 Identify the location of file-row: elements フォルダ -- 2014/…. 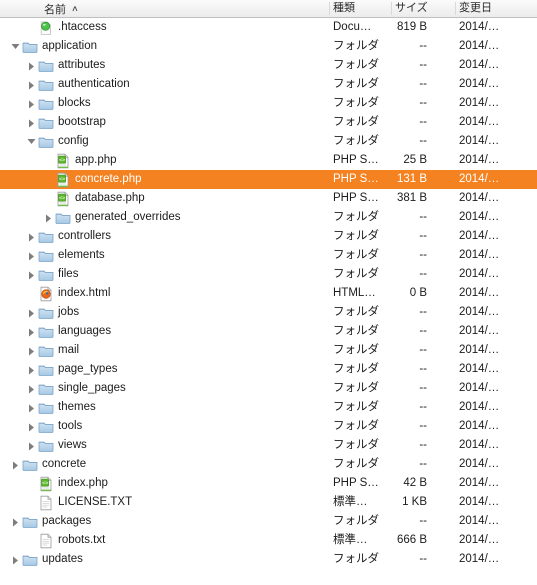
(268, 255).